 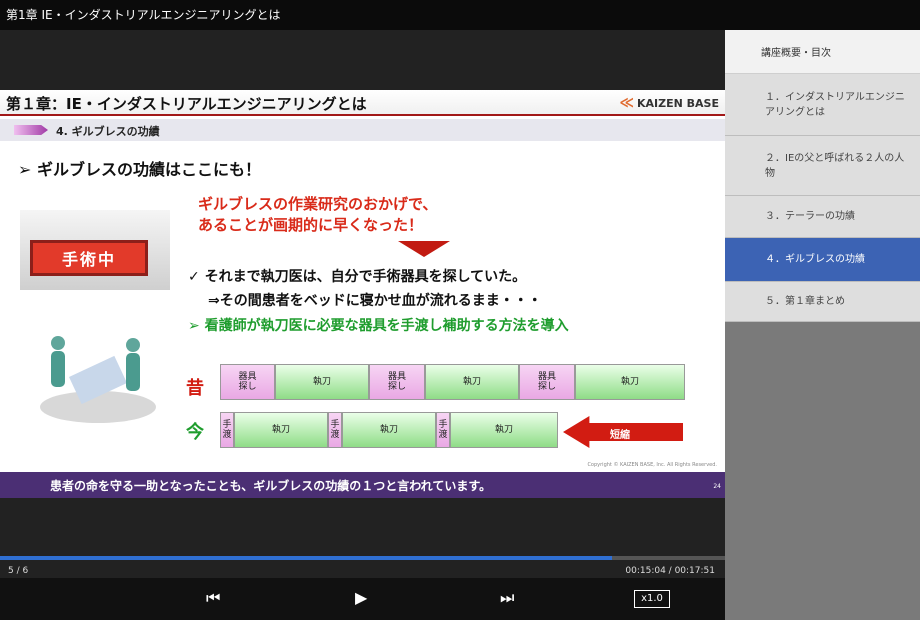 What do you see at coordinates (195, 388) in the screenshot?
I see `before-label: 昔` at bounding box center [195, 388].